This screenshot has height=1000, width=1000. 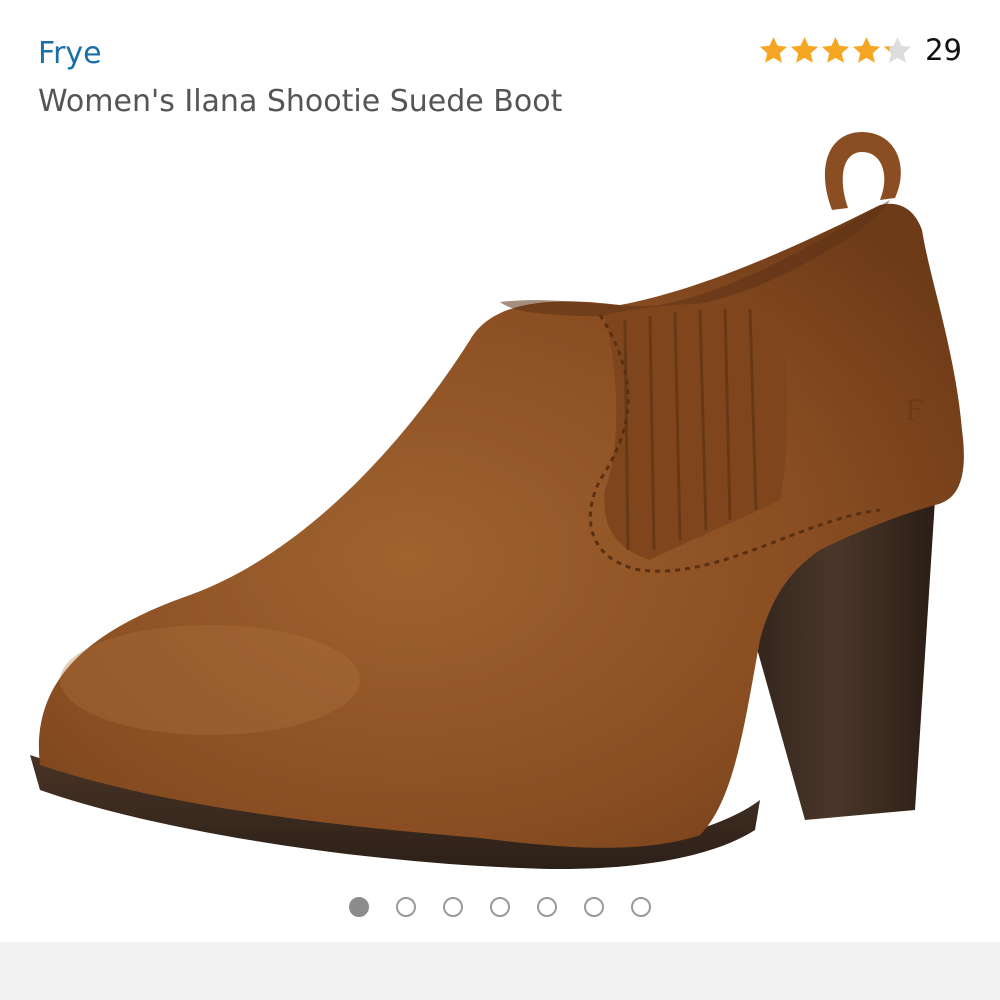 What do you see at coordinates (943, 50) in the screenshot?
I see `review-count: 29` at bounding box center [943, 50].